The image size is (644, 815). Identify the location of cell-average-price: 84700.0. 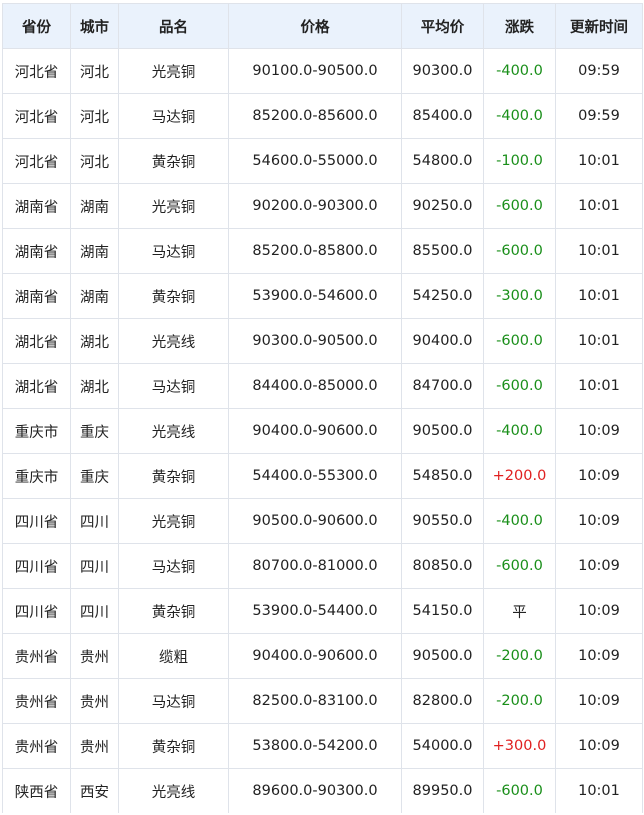
(442, 386).